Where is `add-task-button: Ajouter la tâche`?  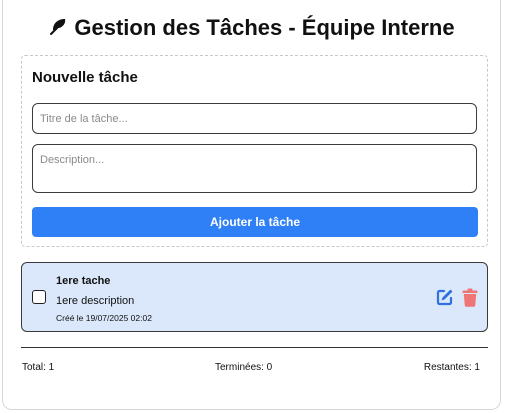
add-task-button: Ajouter la tâche is located at coordinates (255, 222).